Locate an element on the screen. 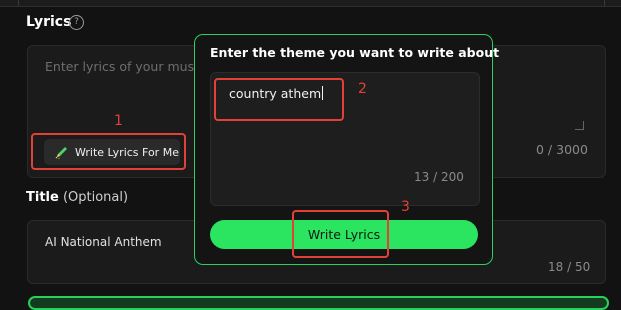 The height and width of the screenshot is (310, 621). annotation-number-1: 1 is located at coordinates (118, 121).